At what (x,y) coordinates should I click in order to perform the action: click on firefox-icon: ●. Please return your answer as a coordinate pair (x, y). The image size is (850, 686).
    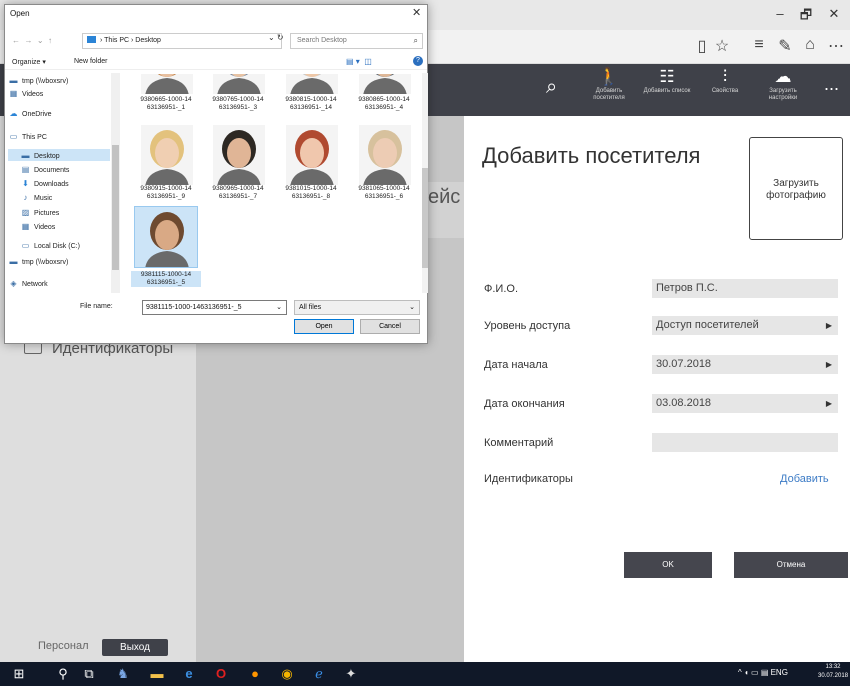
    Looking at the image, I should click on (255, 674).